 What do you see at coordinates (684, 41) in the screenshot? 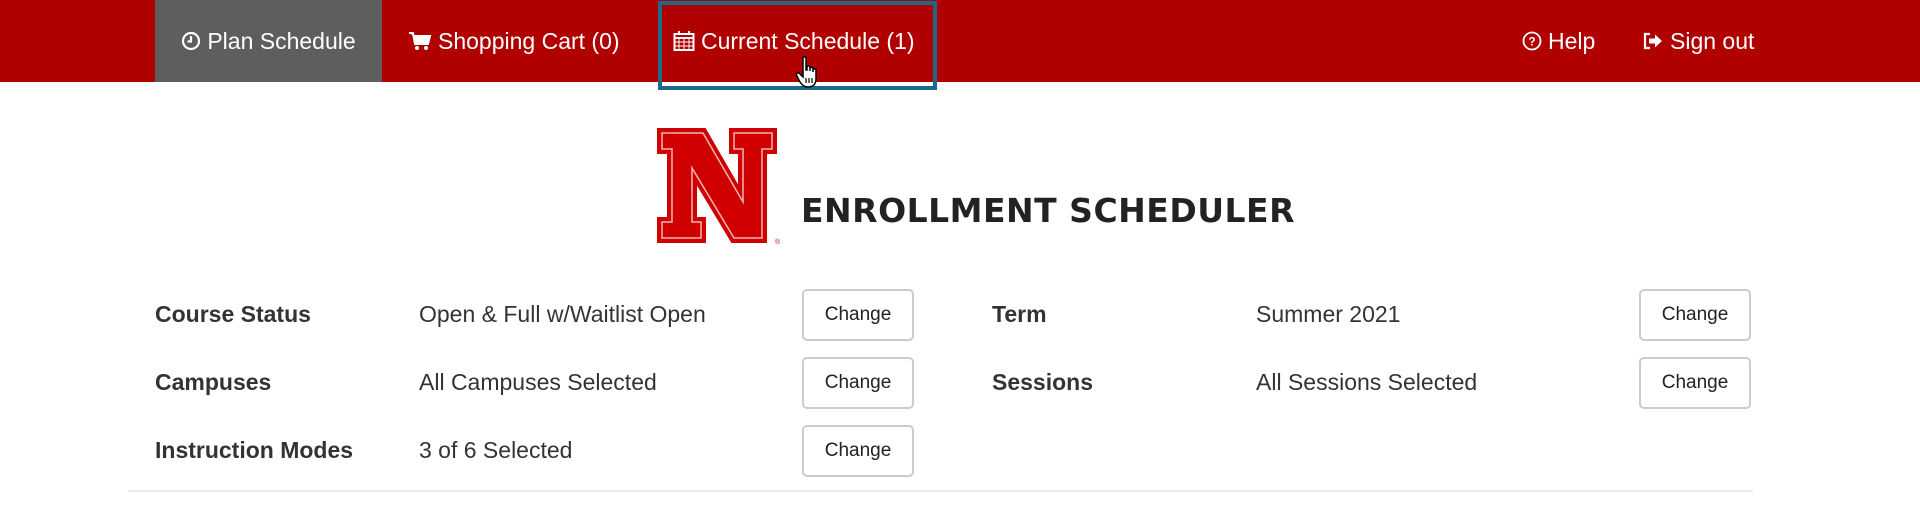
I see `calendar-icon` at bounding box center [684, 41].